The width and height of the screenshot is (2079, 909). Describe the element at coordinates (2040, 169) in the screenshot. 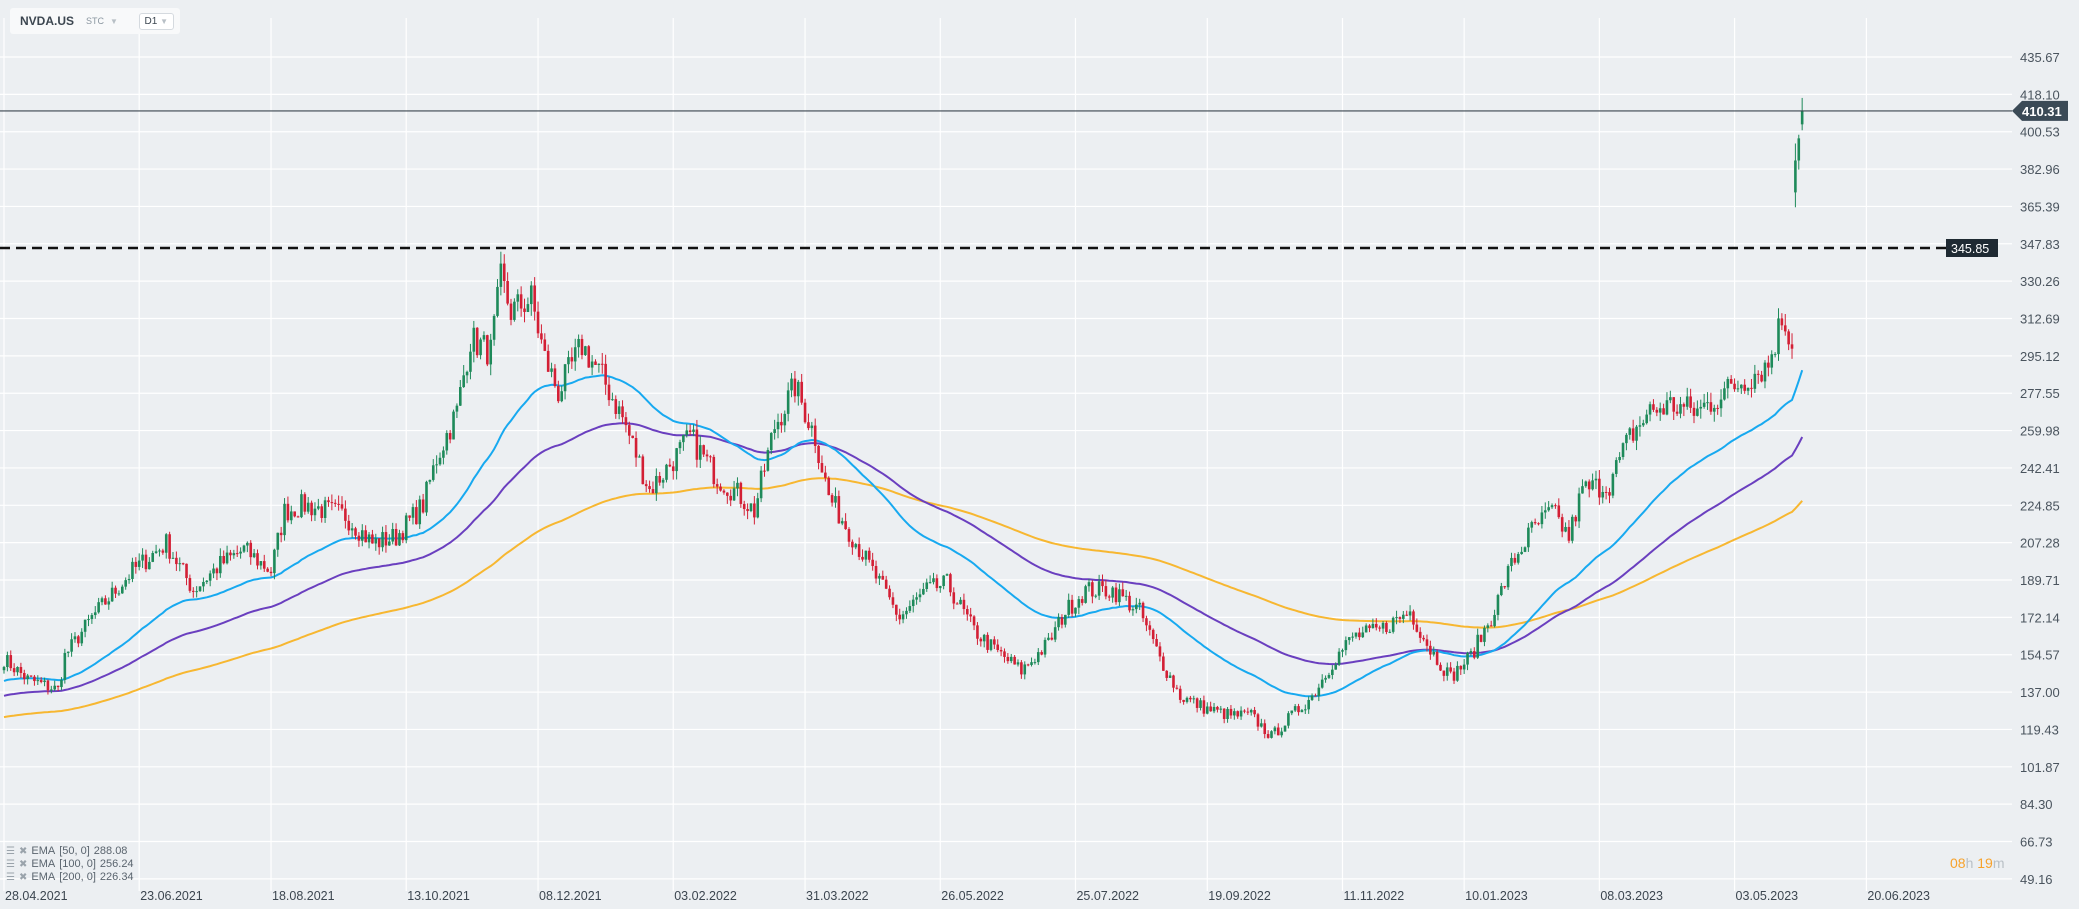

I see `y-tick-label: 382.96` at that location.